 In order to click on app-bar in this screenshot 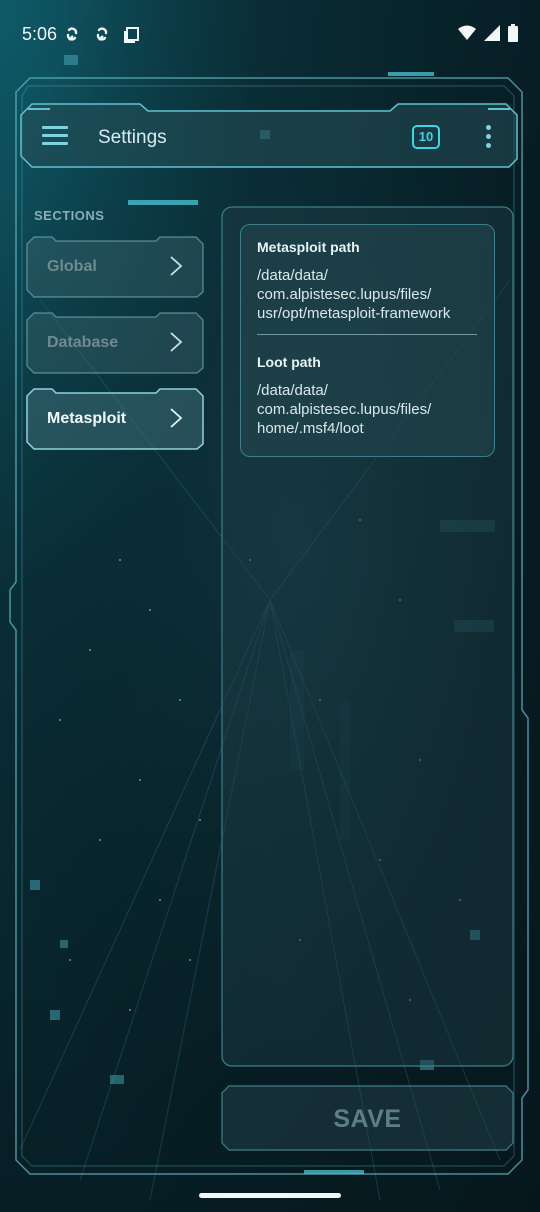, I will do `click(269, 135)`.